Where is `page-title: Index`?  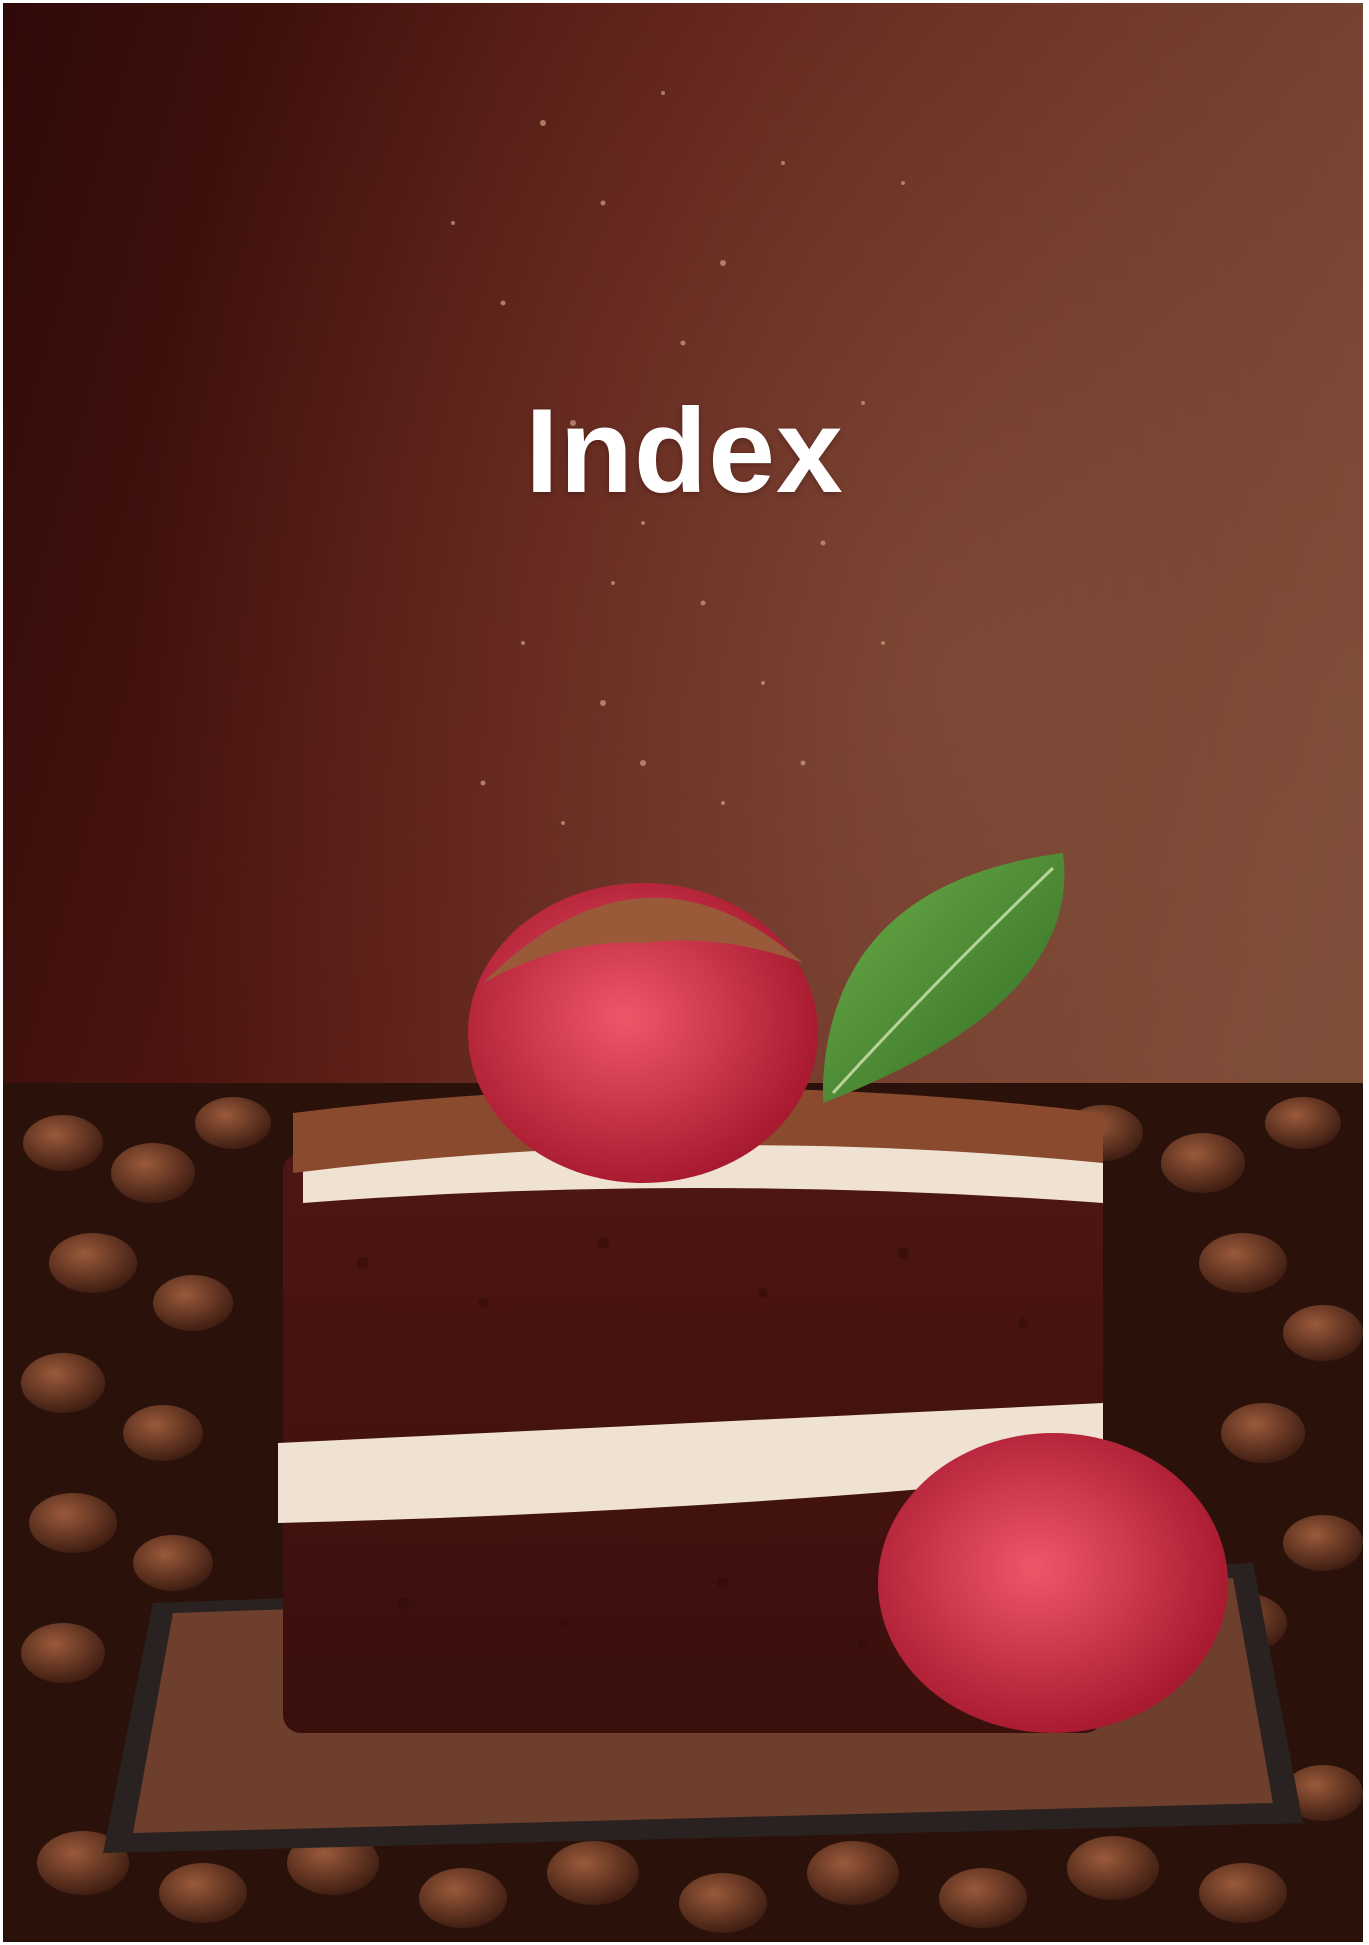
page-title: Index is located at coordinates (684, 451).